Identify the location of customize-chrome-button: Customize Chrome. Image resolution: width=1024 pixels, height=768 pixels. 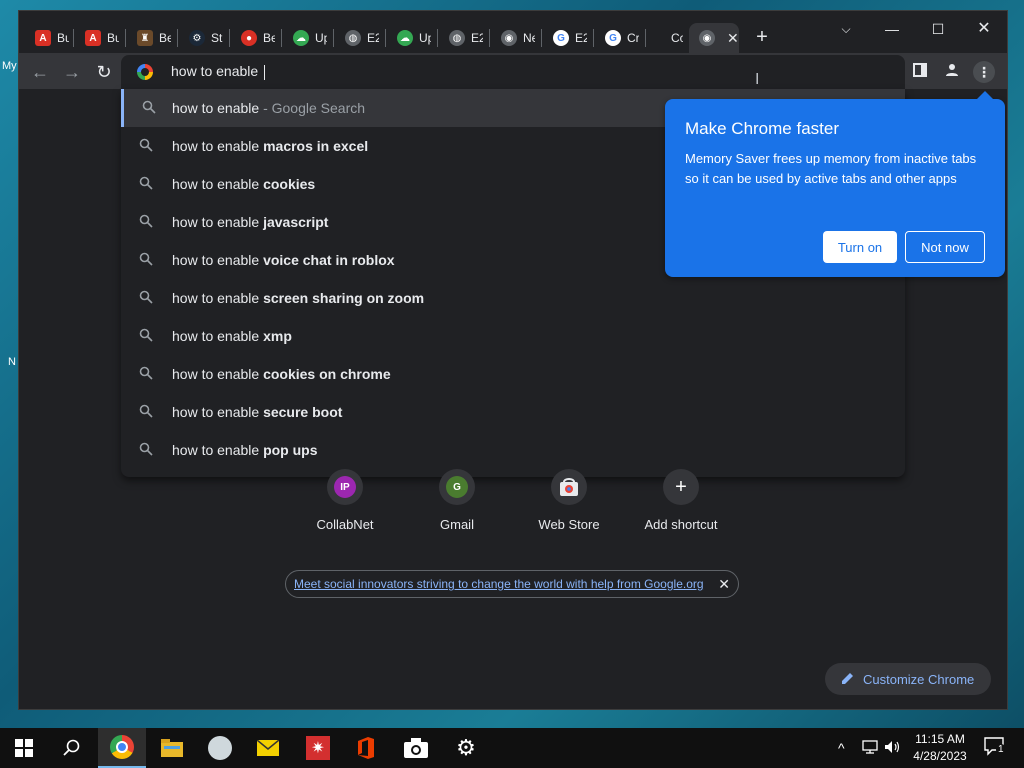
(908, 679).